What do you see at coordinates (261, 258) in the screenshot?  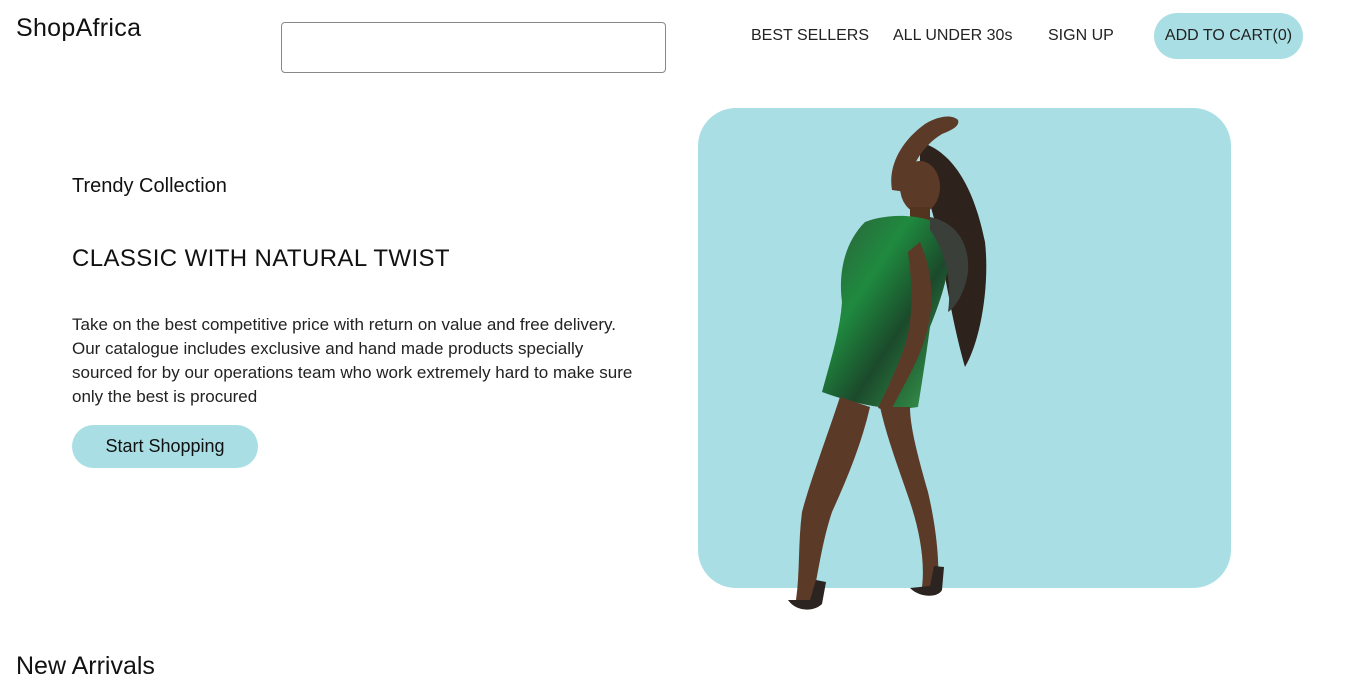 I see `hero-headline: CLASSIC WITH NATURAL TWIST` at bounding box center [261, 258].